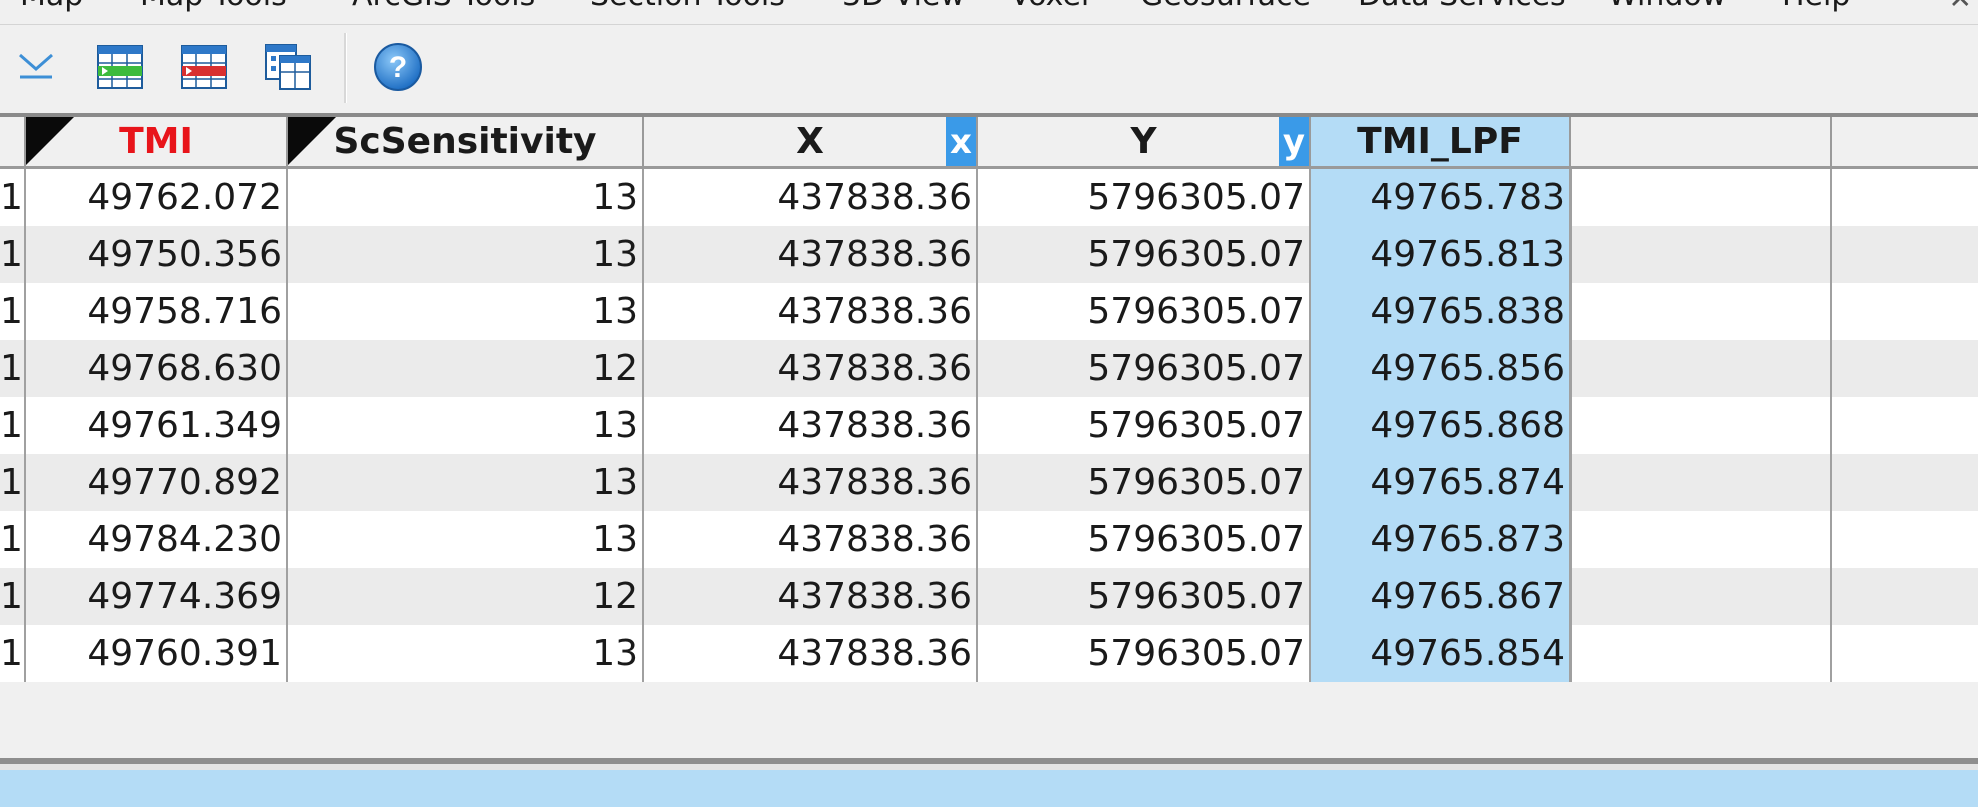 This screenshot has height=807, width=1978. What do you see at coordinates (157, 596) in the screenshot?
I see `tmi-cell: 49774.369` at bounding box center [157, 596].